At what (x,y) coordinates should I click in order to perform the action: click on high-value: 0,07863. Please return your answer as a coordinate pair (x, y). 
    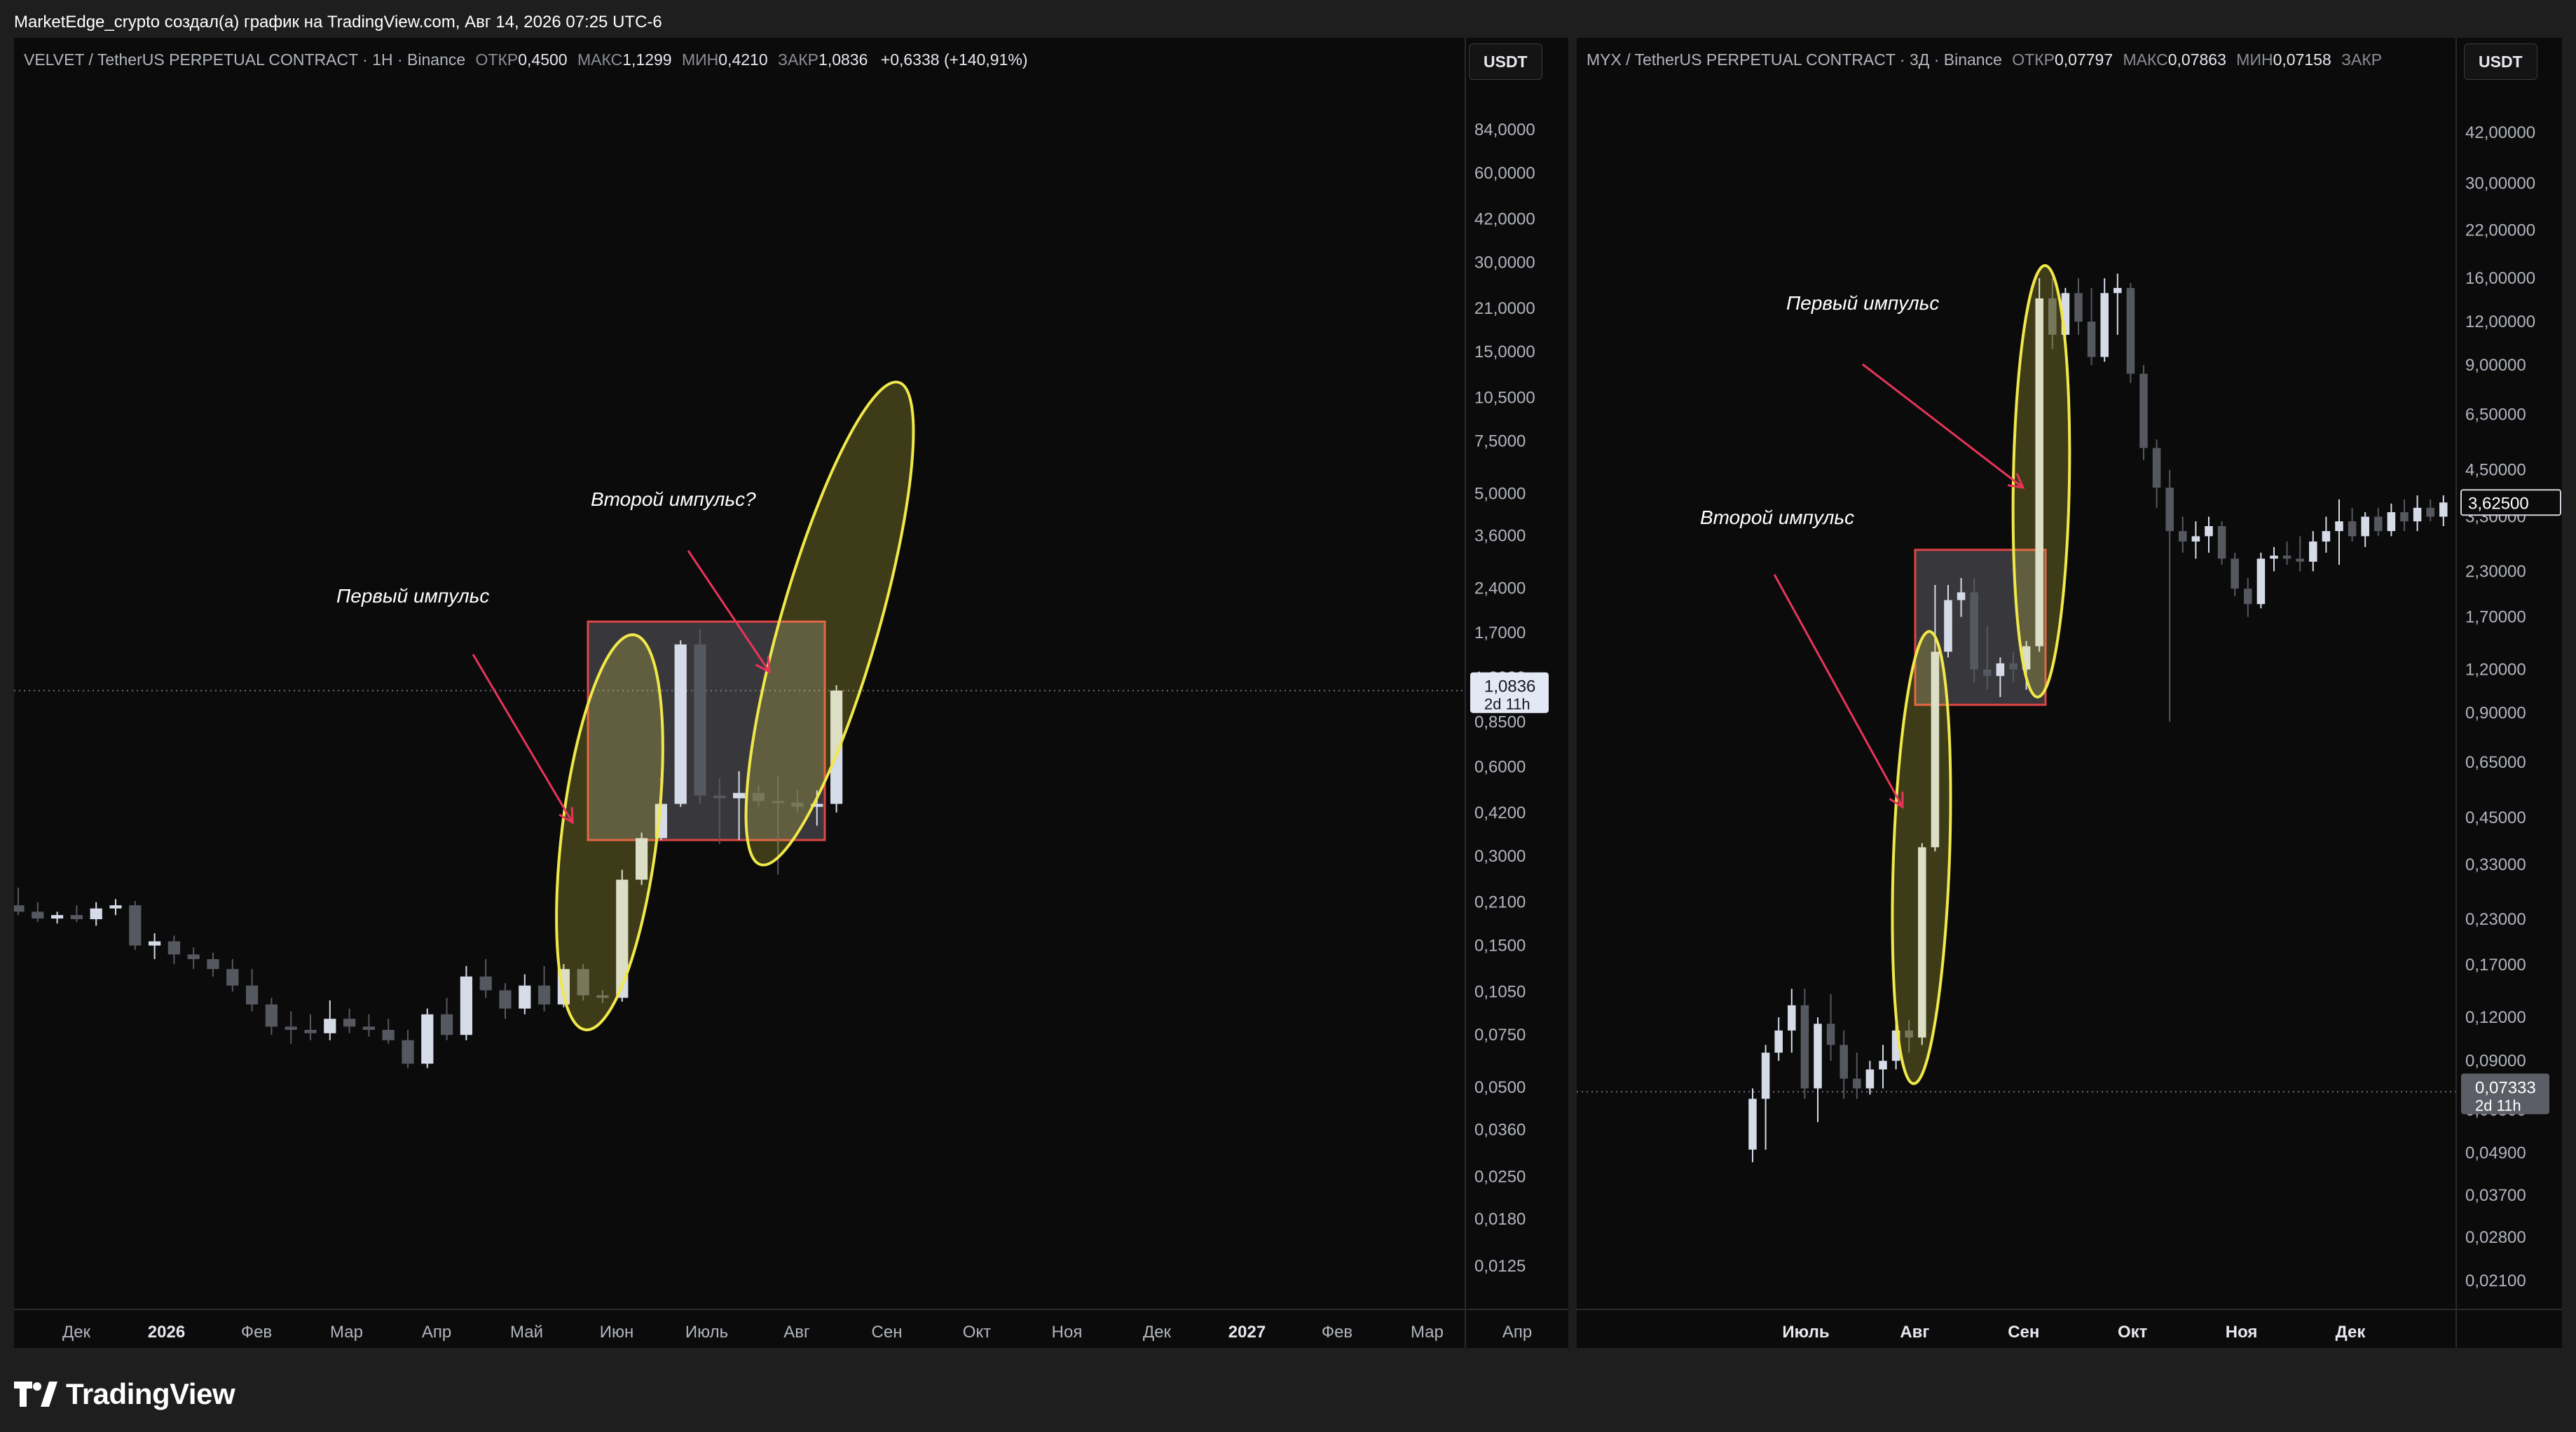
    Looking at the image, I should click on (2197, 59).